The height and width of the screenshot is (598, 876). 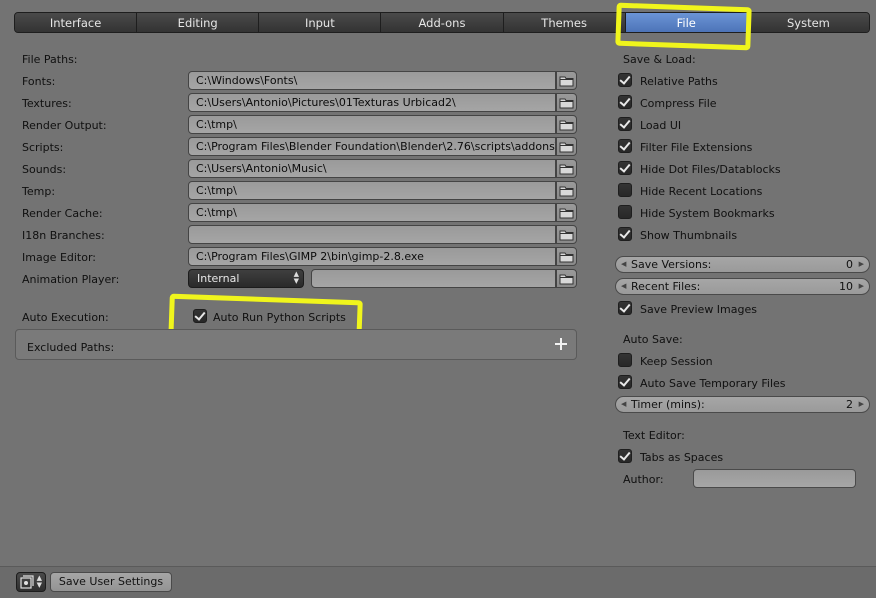 I want to click on fonts-browse-button, so click(x=566, y=80).